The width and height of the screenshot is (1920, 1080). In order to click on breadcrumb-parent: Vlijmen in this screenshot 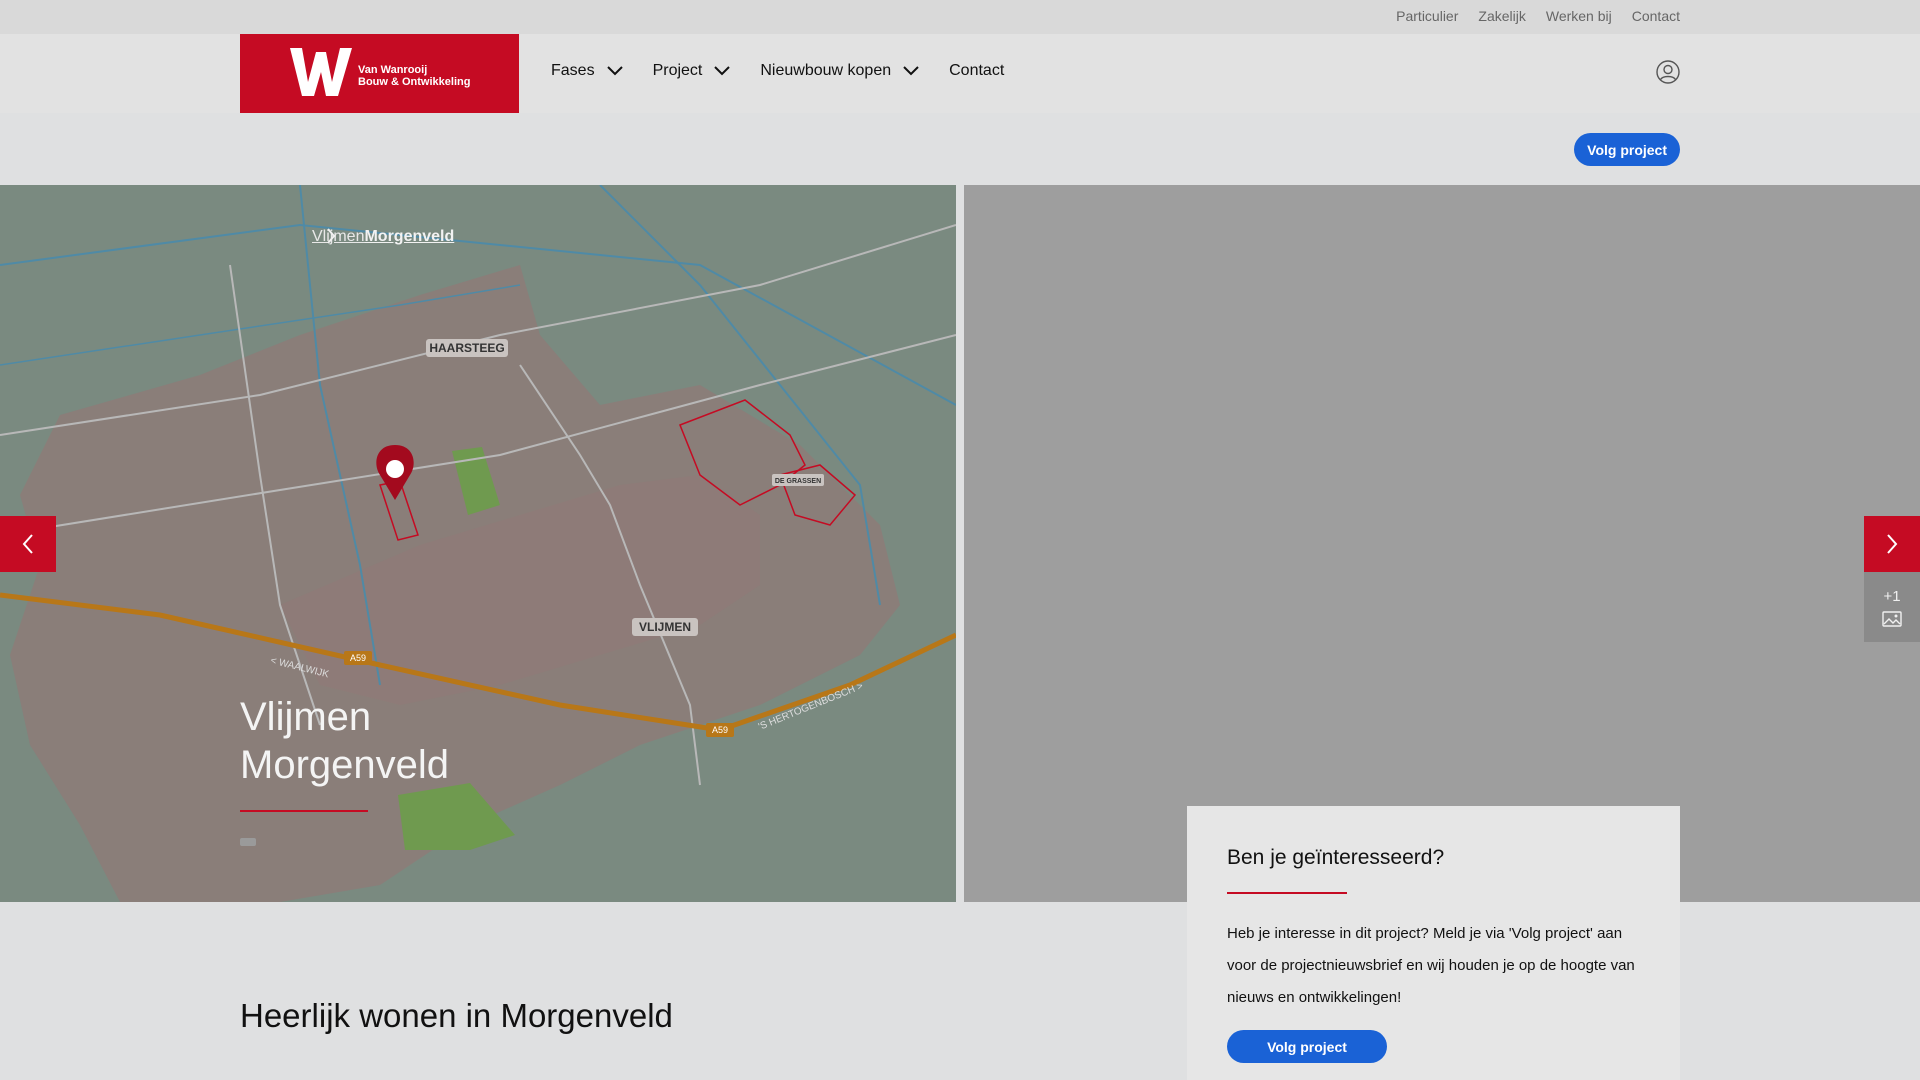, I will do `click(338, 237)`.